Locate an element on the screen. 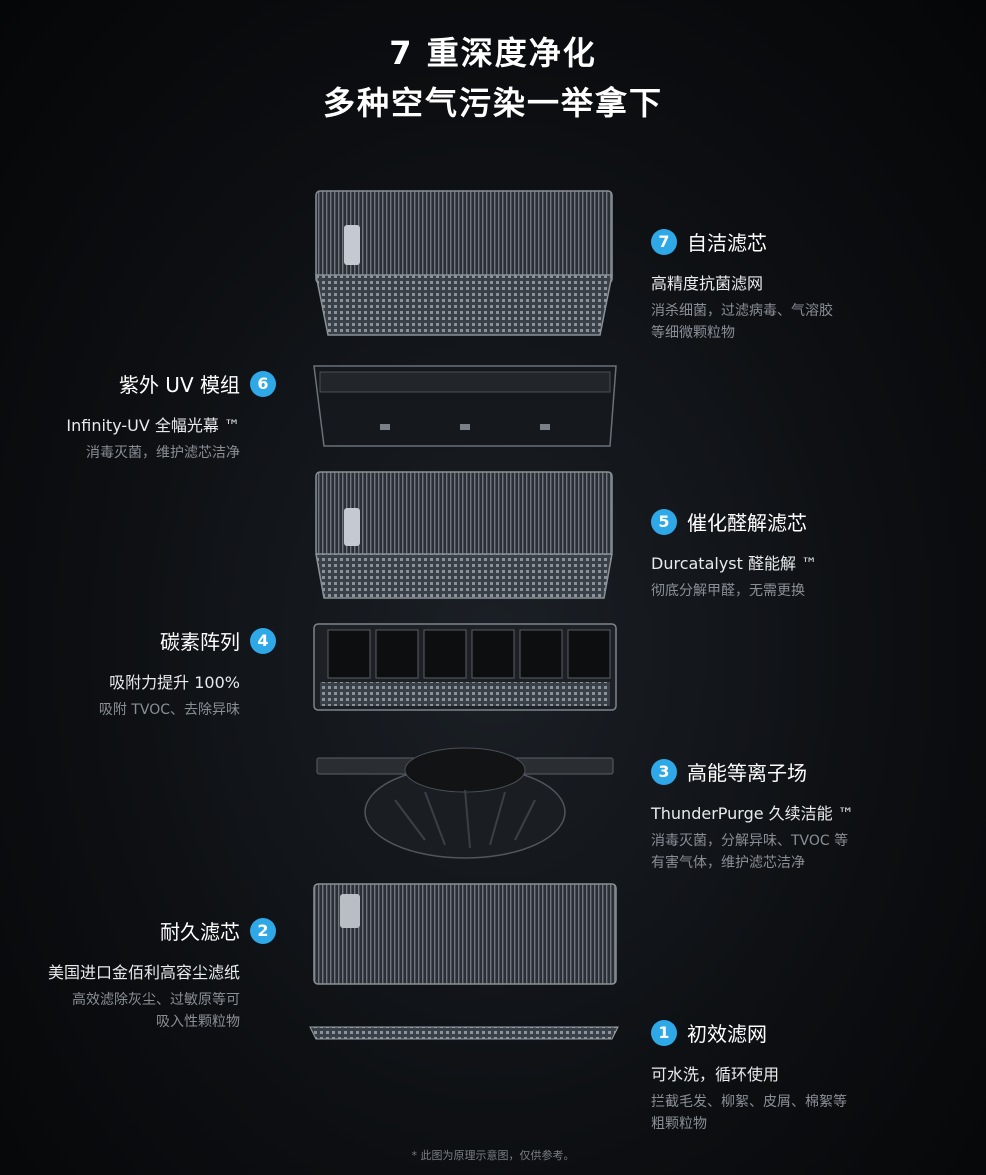 The height and width of the screenshot is (1175, 986). layer-4-title: 碳素阵列 is located at coordinates (200, 642).